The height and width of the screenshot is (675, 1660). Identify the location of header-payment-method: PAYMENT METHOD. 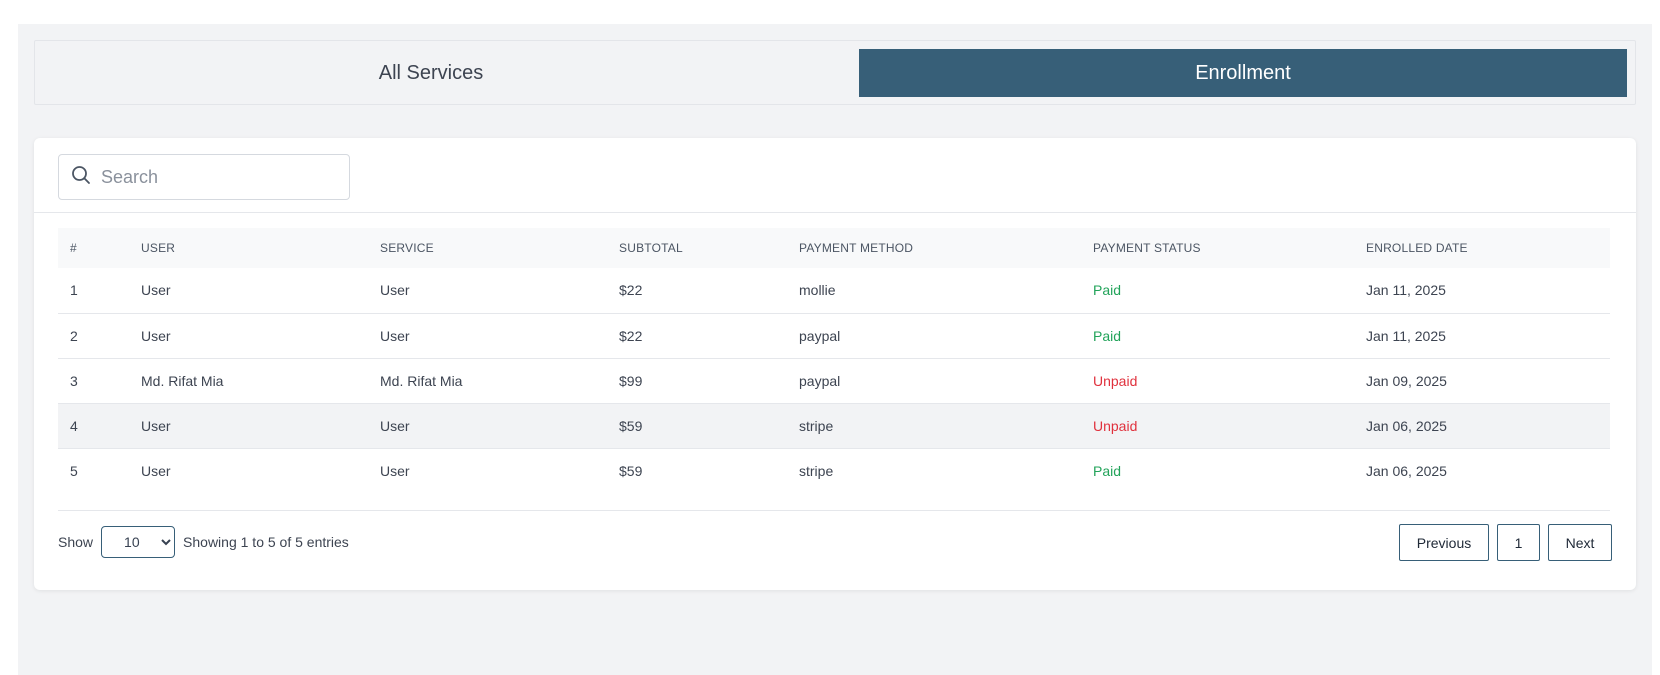
(856, 248).